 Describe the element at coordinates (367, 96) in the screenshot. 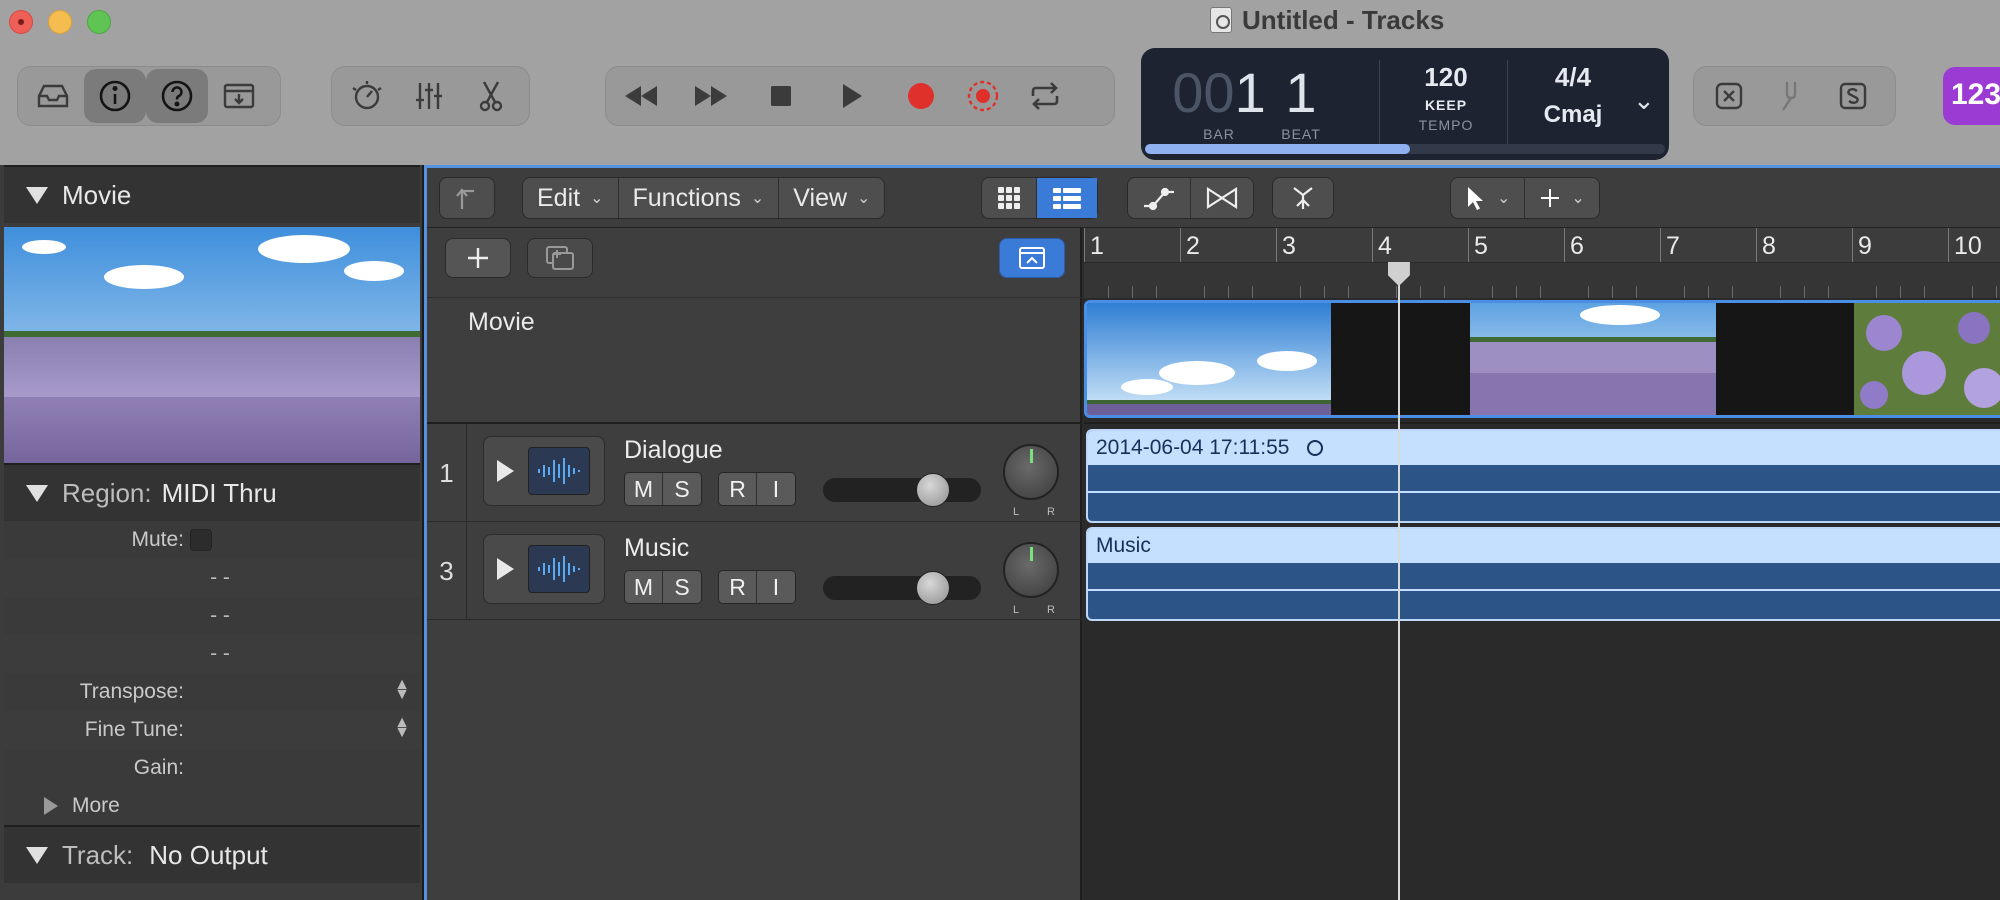

I see `smart-controls-icon` at that location.